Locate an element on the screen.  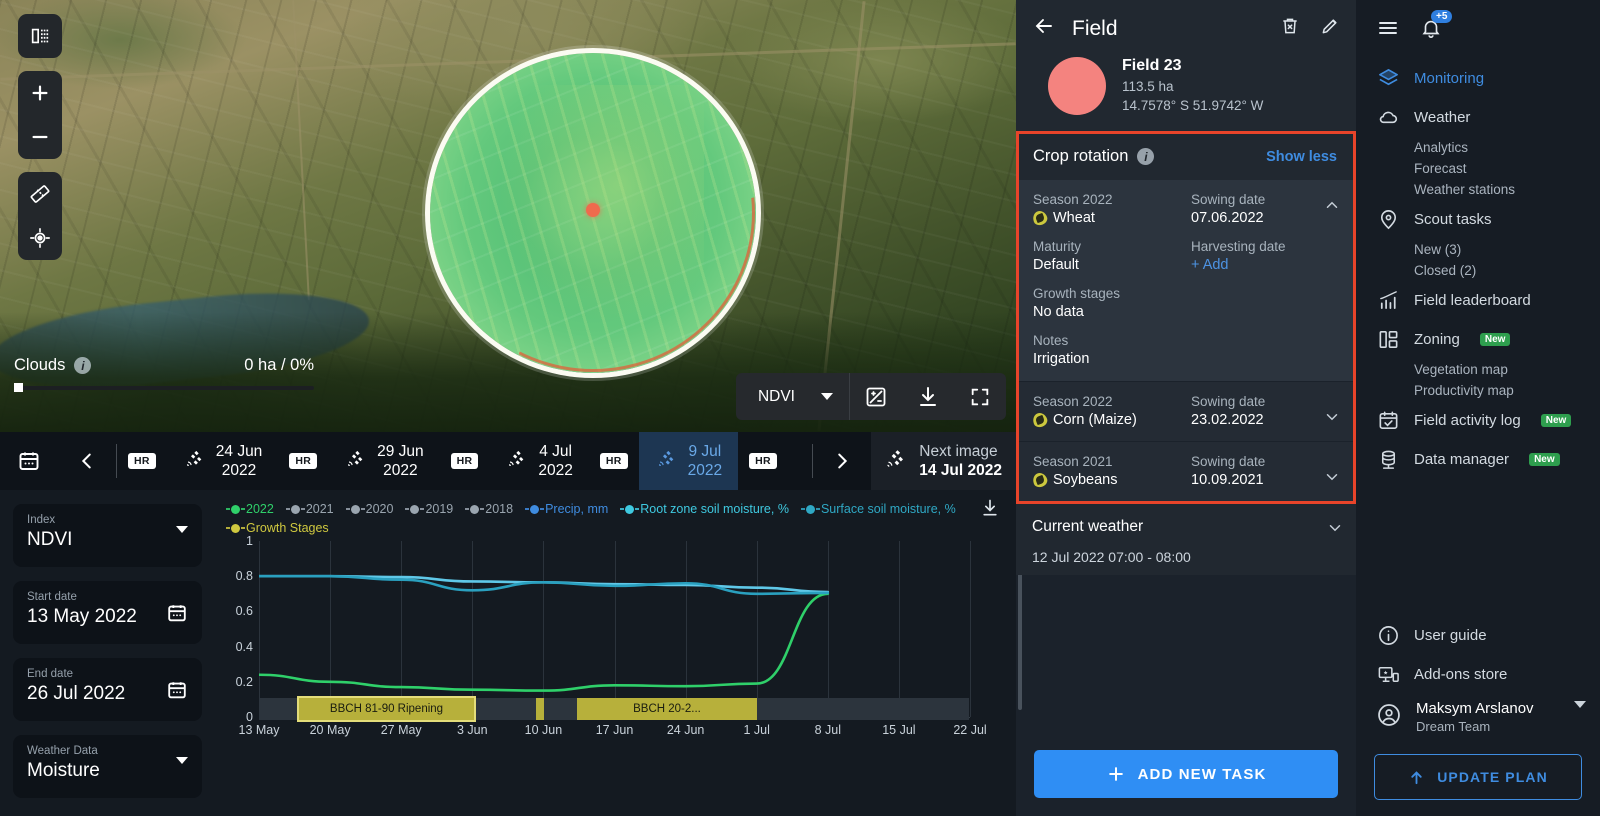
y-tick-label: 0 is located at coordinates (249, 717).